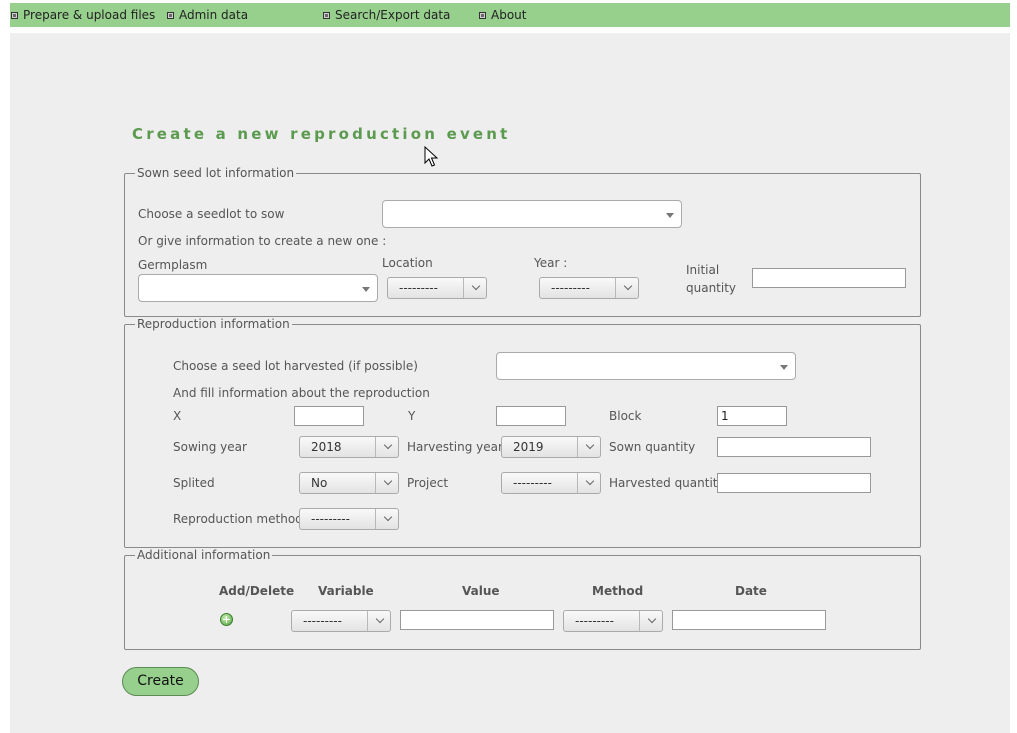  I want to click on variable-select: ---------, so click(341, 621).